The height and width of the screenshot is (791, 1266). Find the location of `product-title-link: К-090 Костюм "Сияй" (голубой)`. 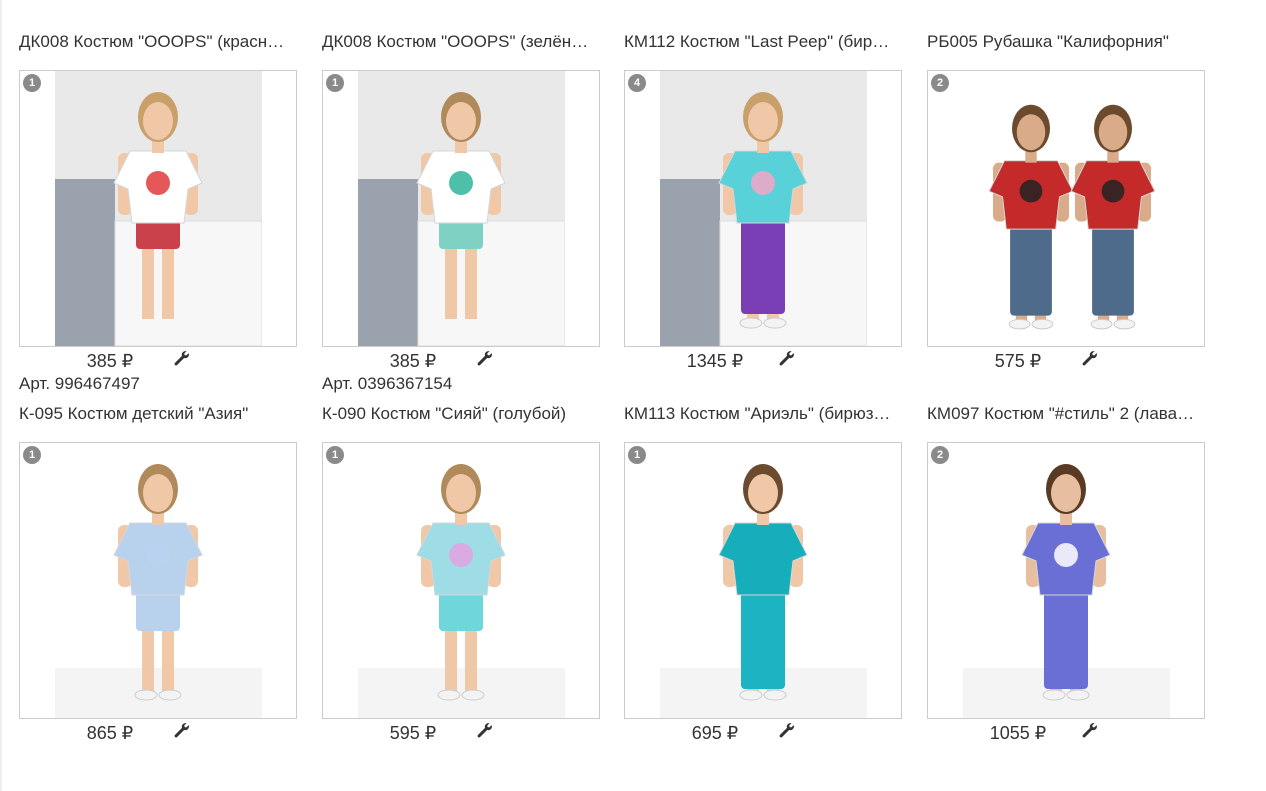

product-title-link: К-090 Костюм "Сияй" (голубой) is located at coordinates (457, 414).